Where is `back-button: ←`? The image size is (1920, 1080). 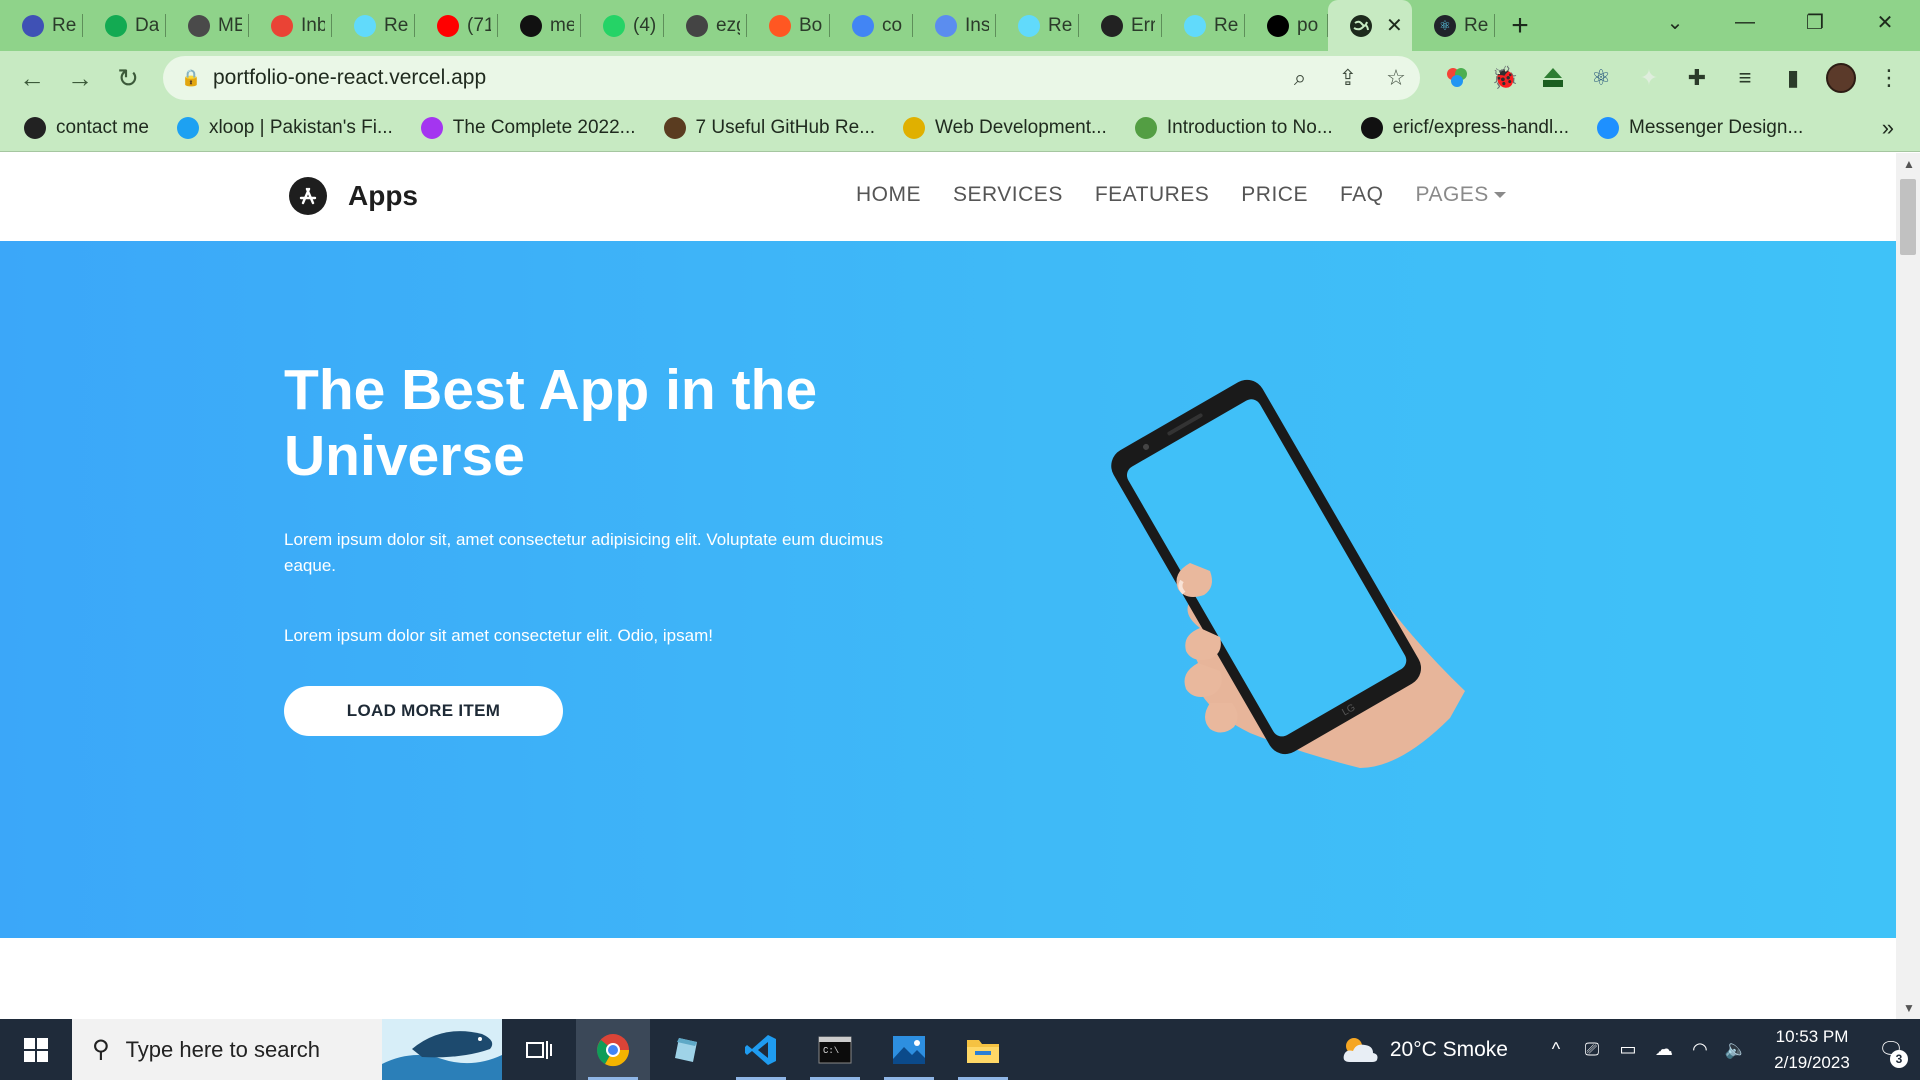
back-button: ← is located at coordinates (32, 78).